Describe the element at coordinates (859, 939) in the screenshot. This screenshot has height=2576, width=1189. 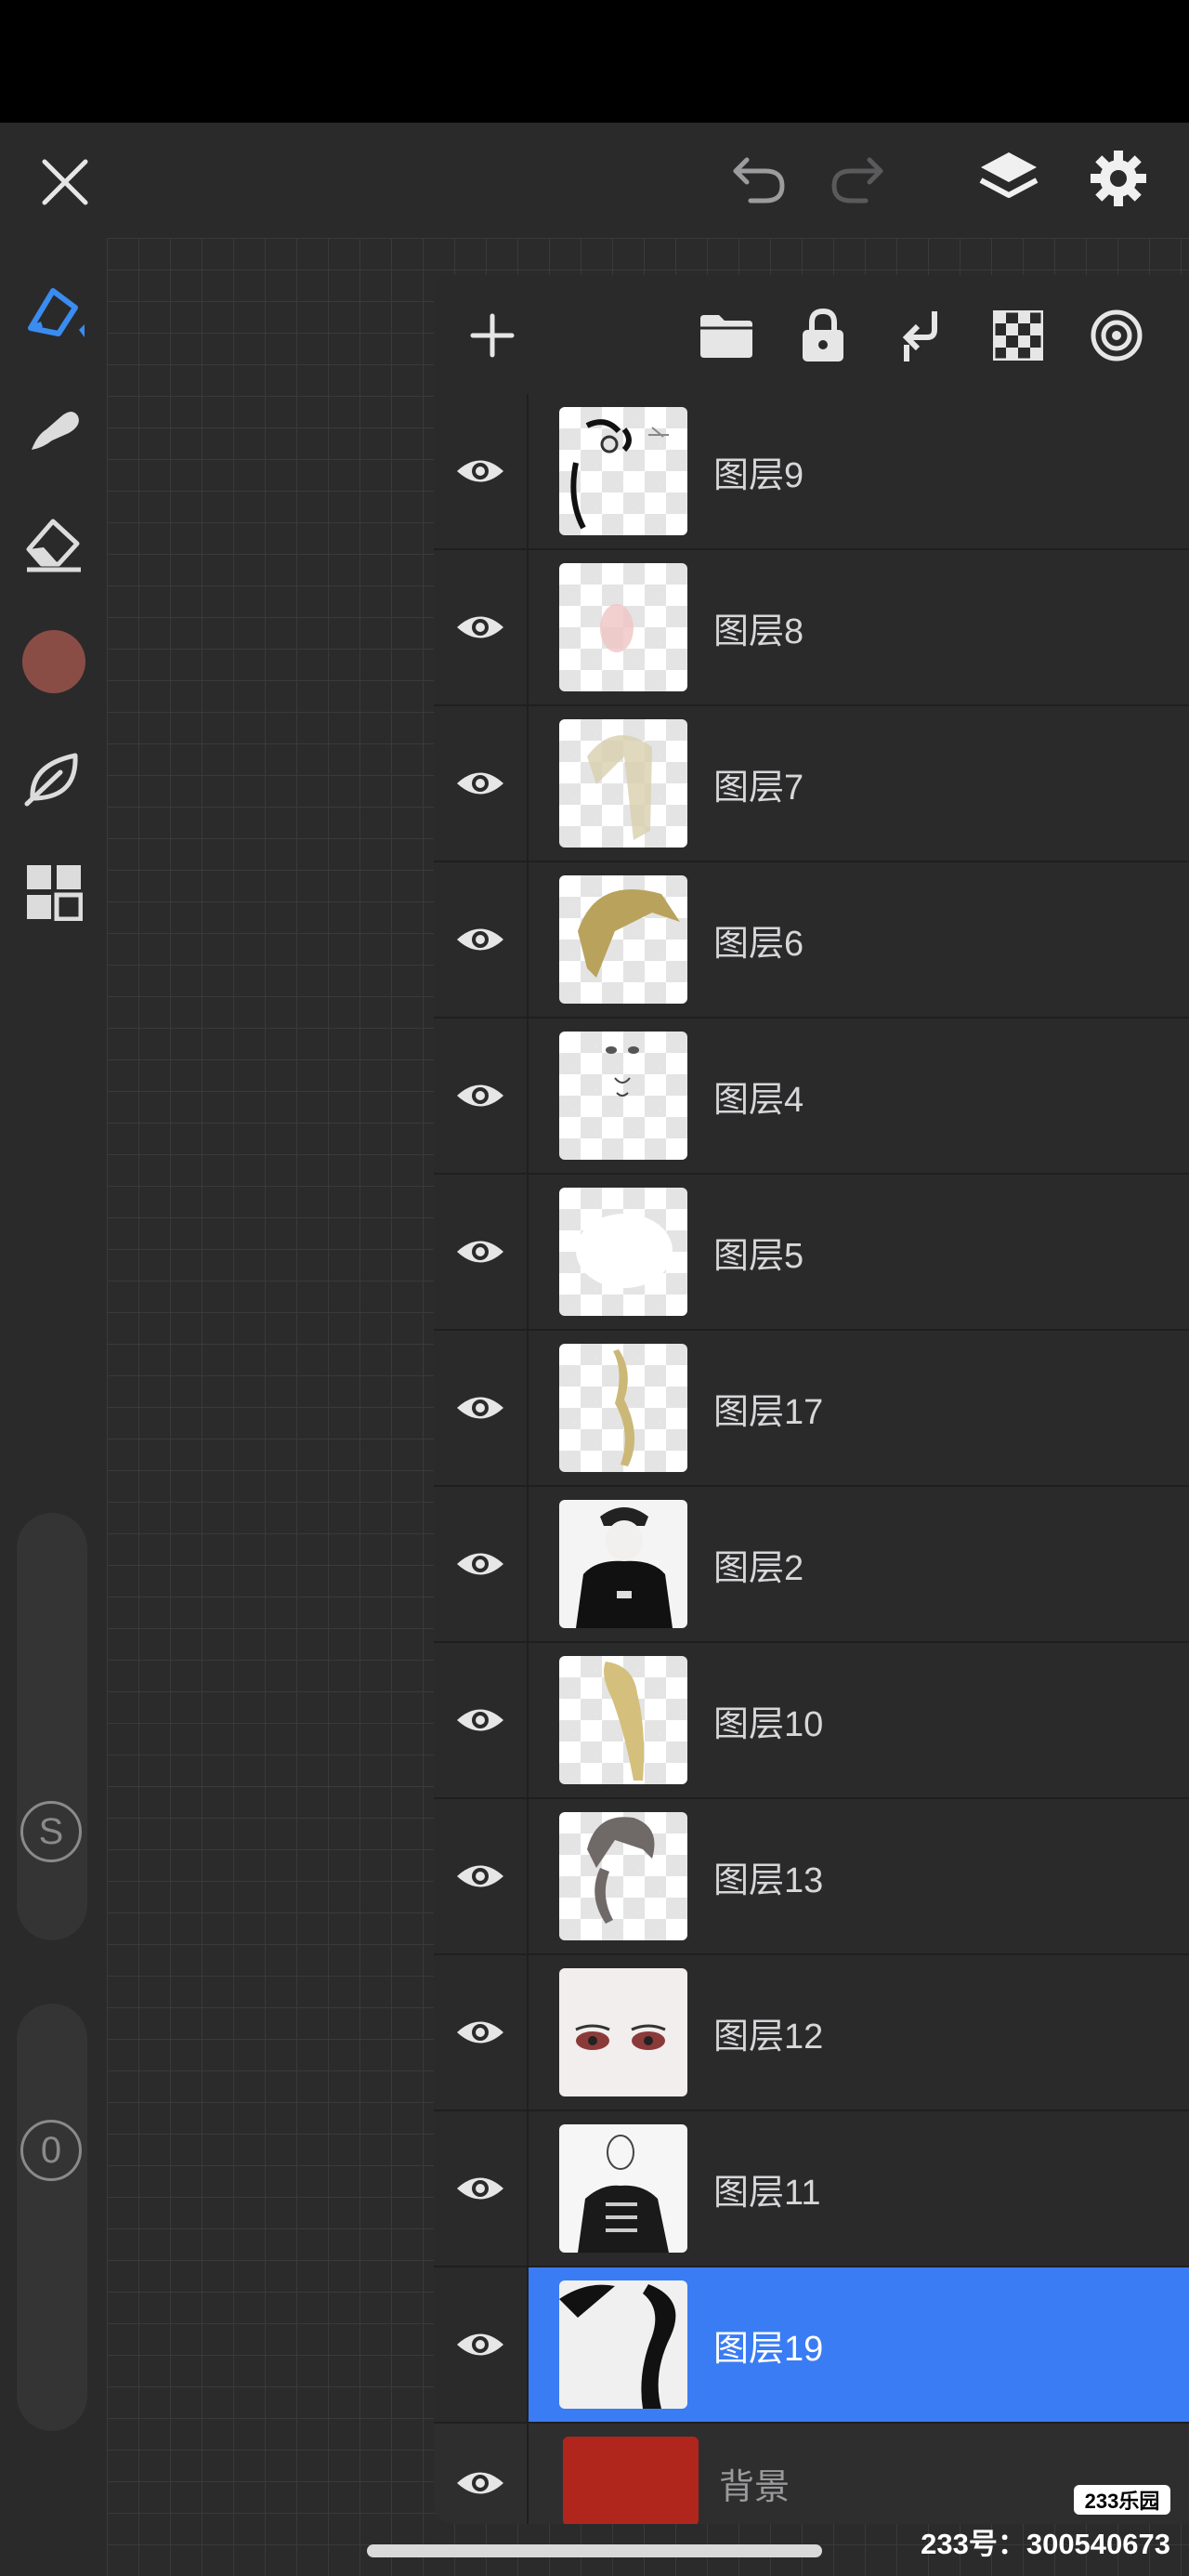
I see `layer-info: 图层6` at that location.